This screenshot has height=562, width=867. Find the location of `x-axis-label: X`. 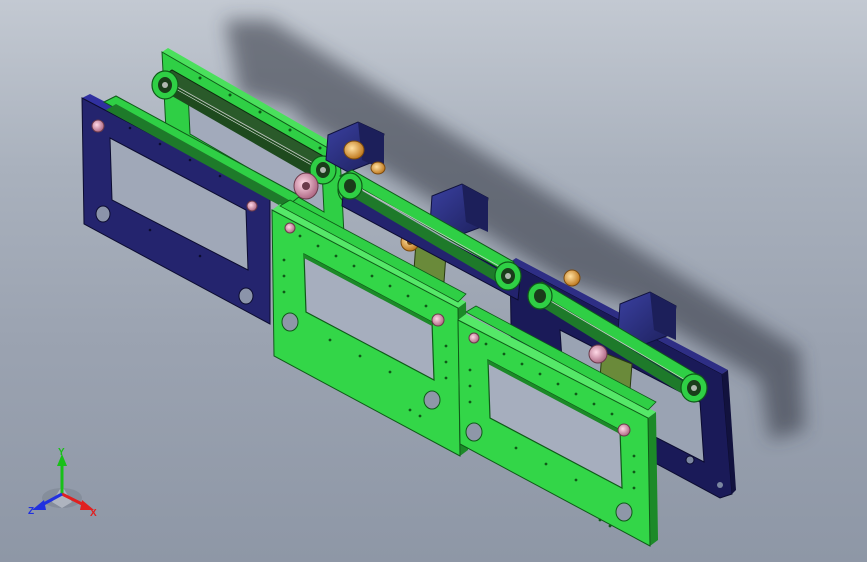

x-axis-label: X is located at coordinates (93, 513).